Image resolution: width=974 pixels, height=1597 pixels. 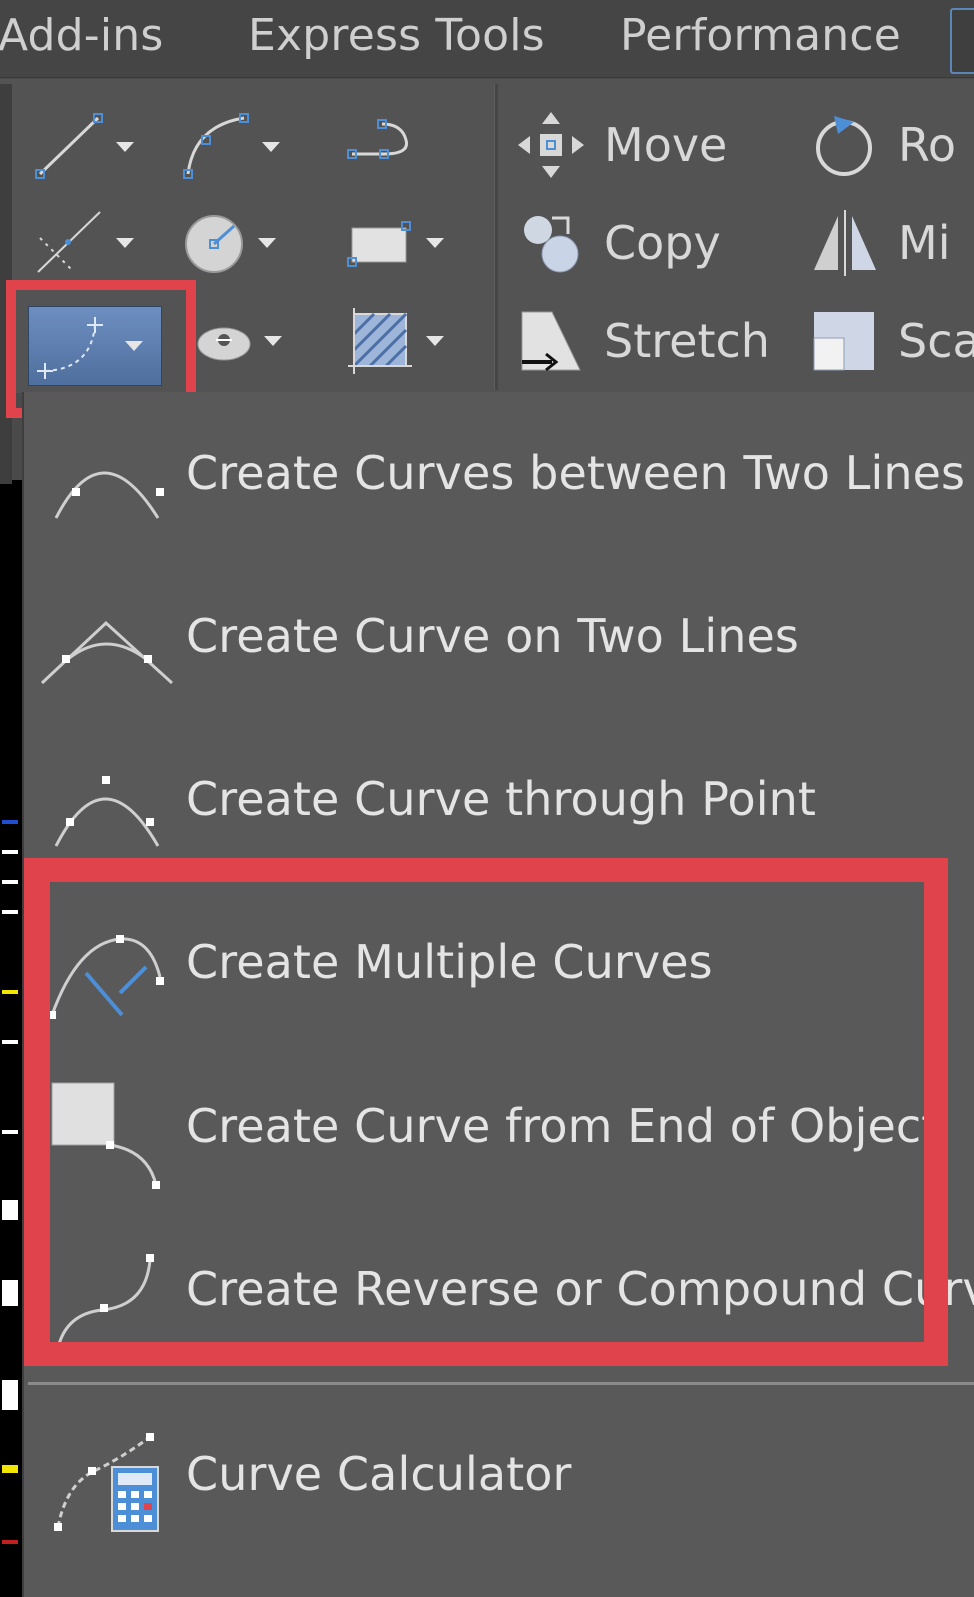 What do you see at coordinates (666, 145) in the screenshot?
I see `move-label: Move` at bounding box center [666, 145].